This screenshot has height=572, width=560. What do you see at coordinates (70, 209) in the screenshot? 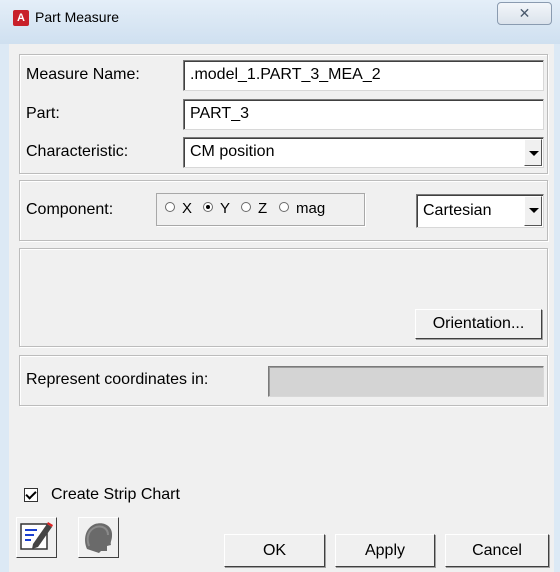
I see `component-label: Component:` at bounding box center [70, 209].